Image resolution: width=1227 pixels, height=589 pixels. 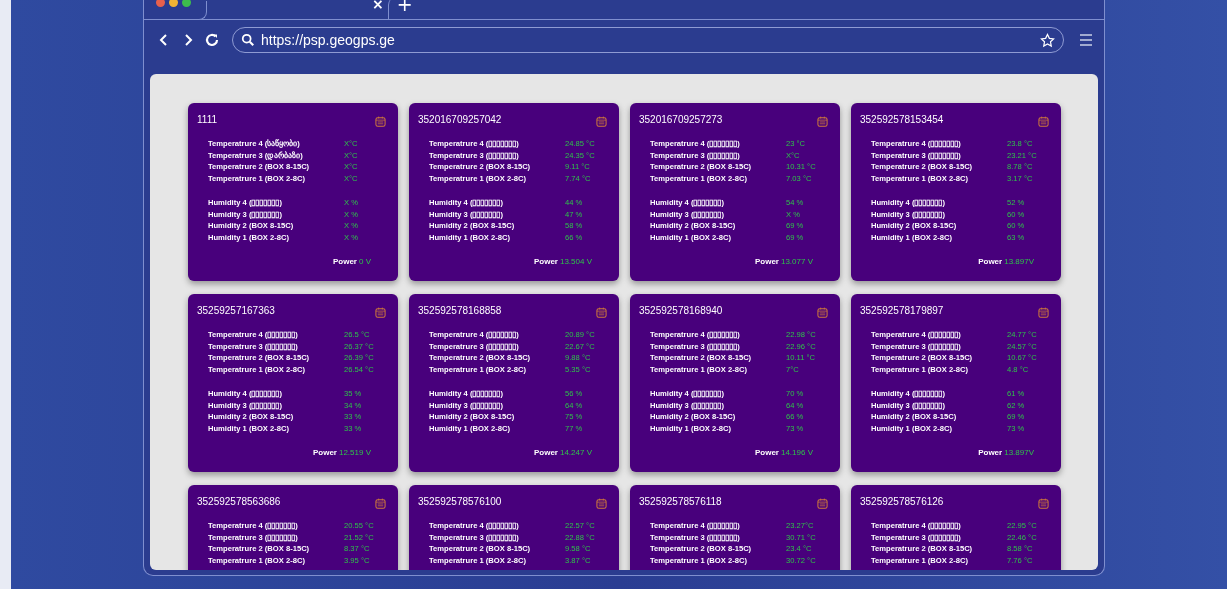 I want to click on device-id: 352592578576100, so click(x=460, y=501).